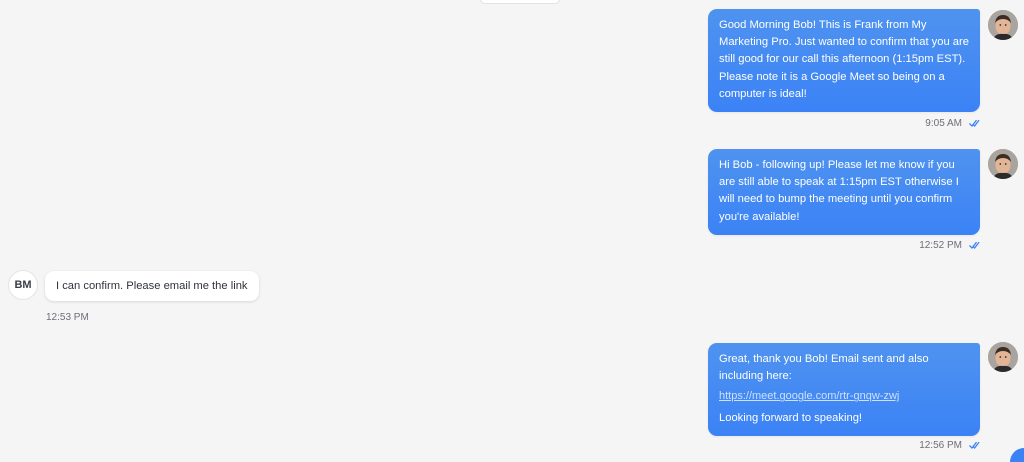  I want to click on message-meta: 12:56 PM, so click(949, 445).